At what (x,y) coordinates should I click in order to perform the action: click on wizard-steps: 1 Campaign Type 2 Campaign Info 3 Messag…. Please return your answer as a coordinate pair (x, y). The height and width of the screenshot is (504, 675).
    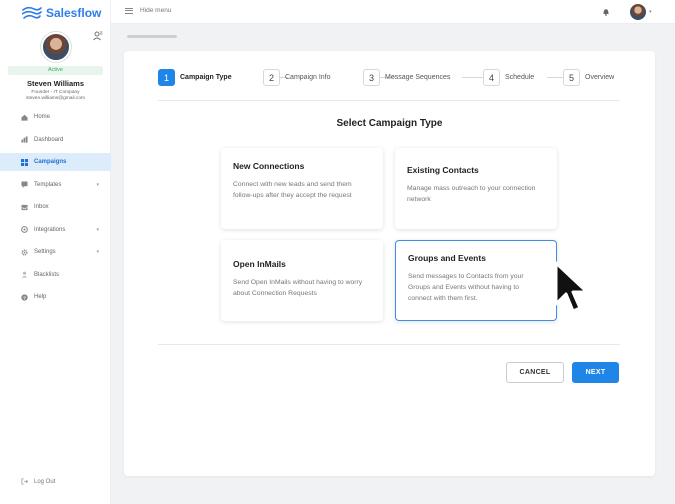
    Looking at the image, I should click on (389, 78).